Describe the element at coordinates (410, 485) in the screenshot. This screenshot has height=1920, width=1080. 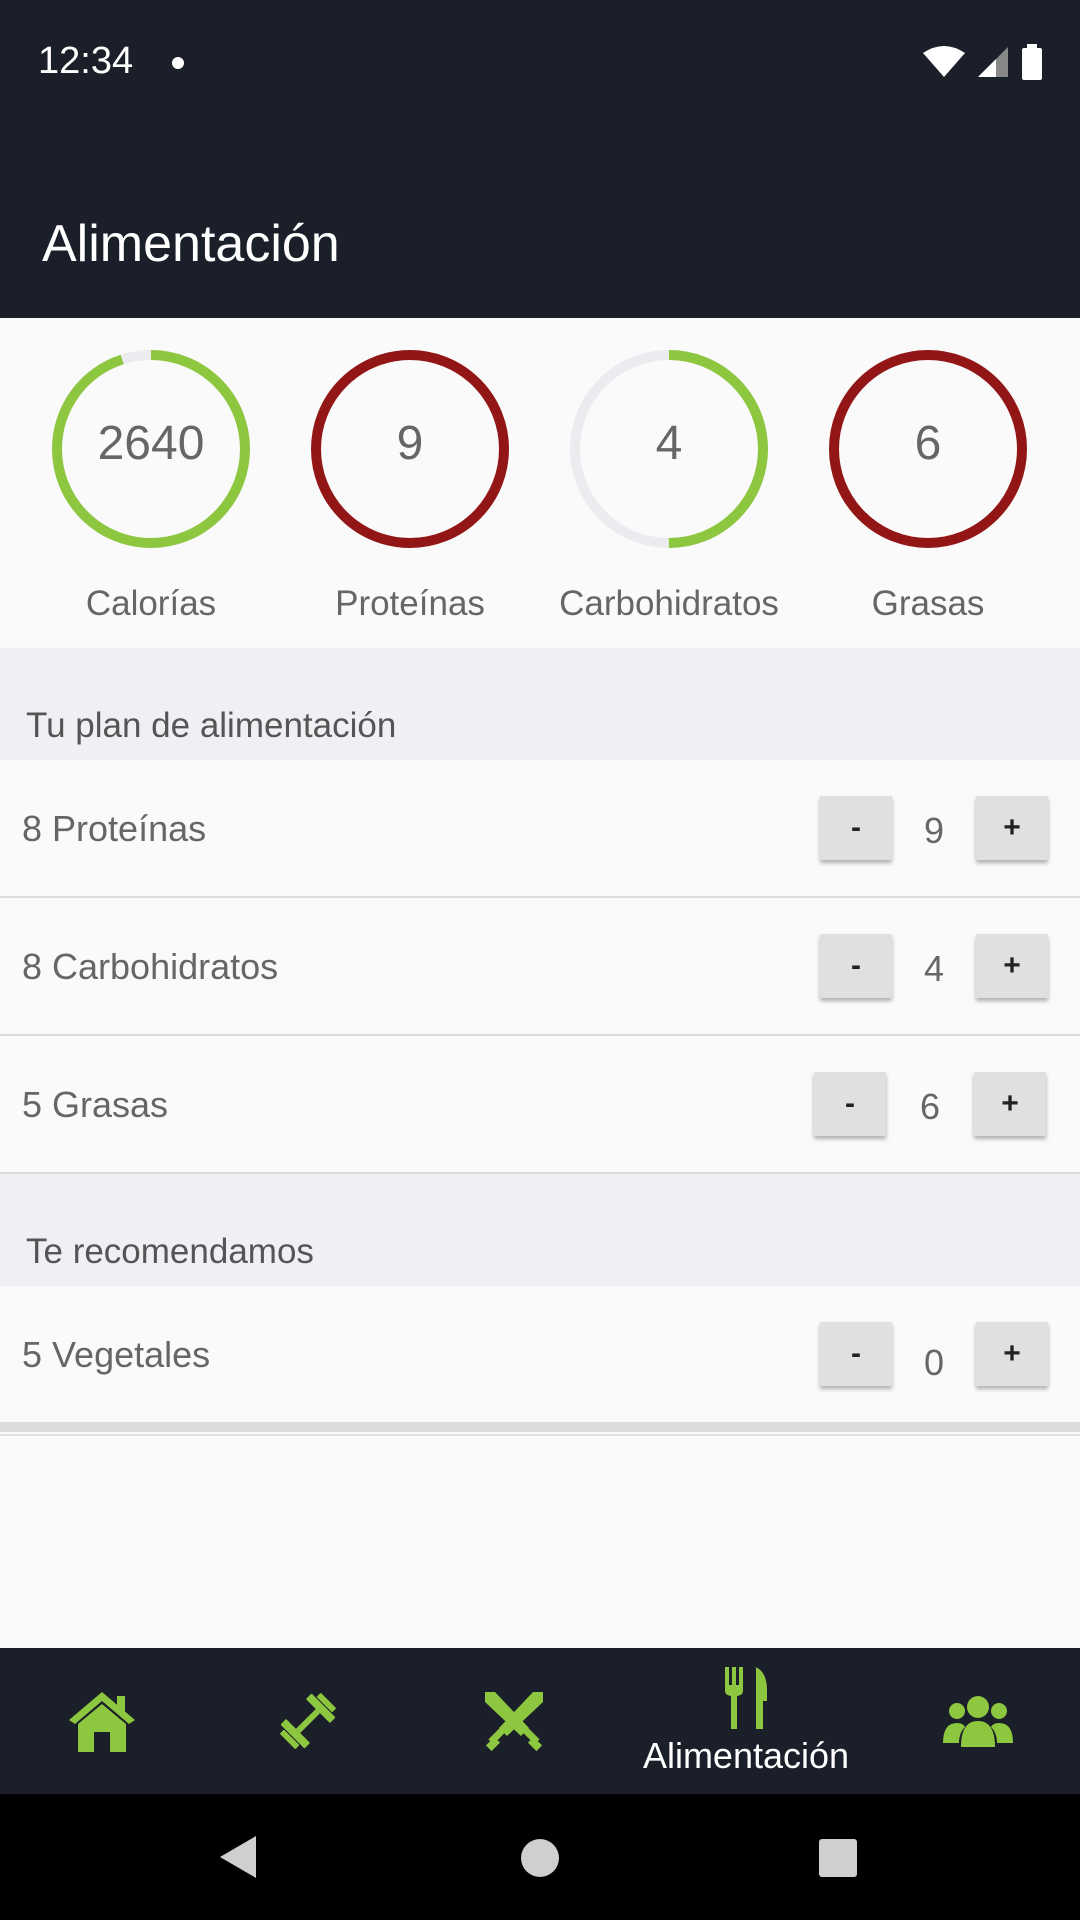
I see `summary-proteins: 9 Proteínas` at that location.